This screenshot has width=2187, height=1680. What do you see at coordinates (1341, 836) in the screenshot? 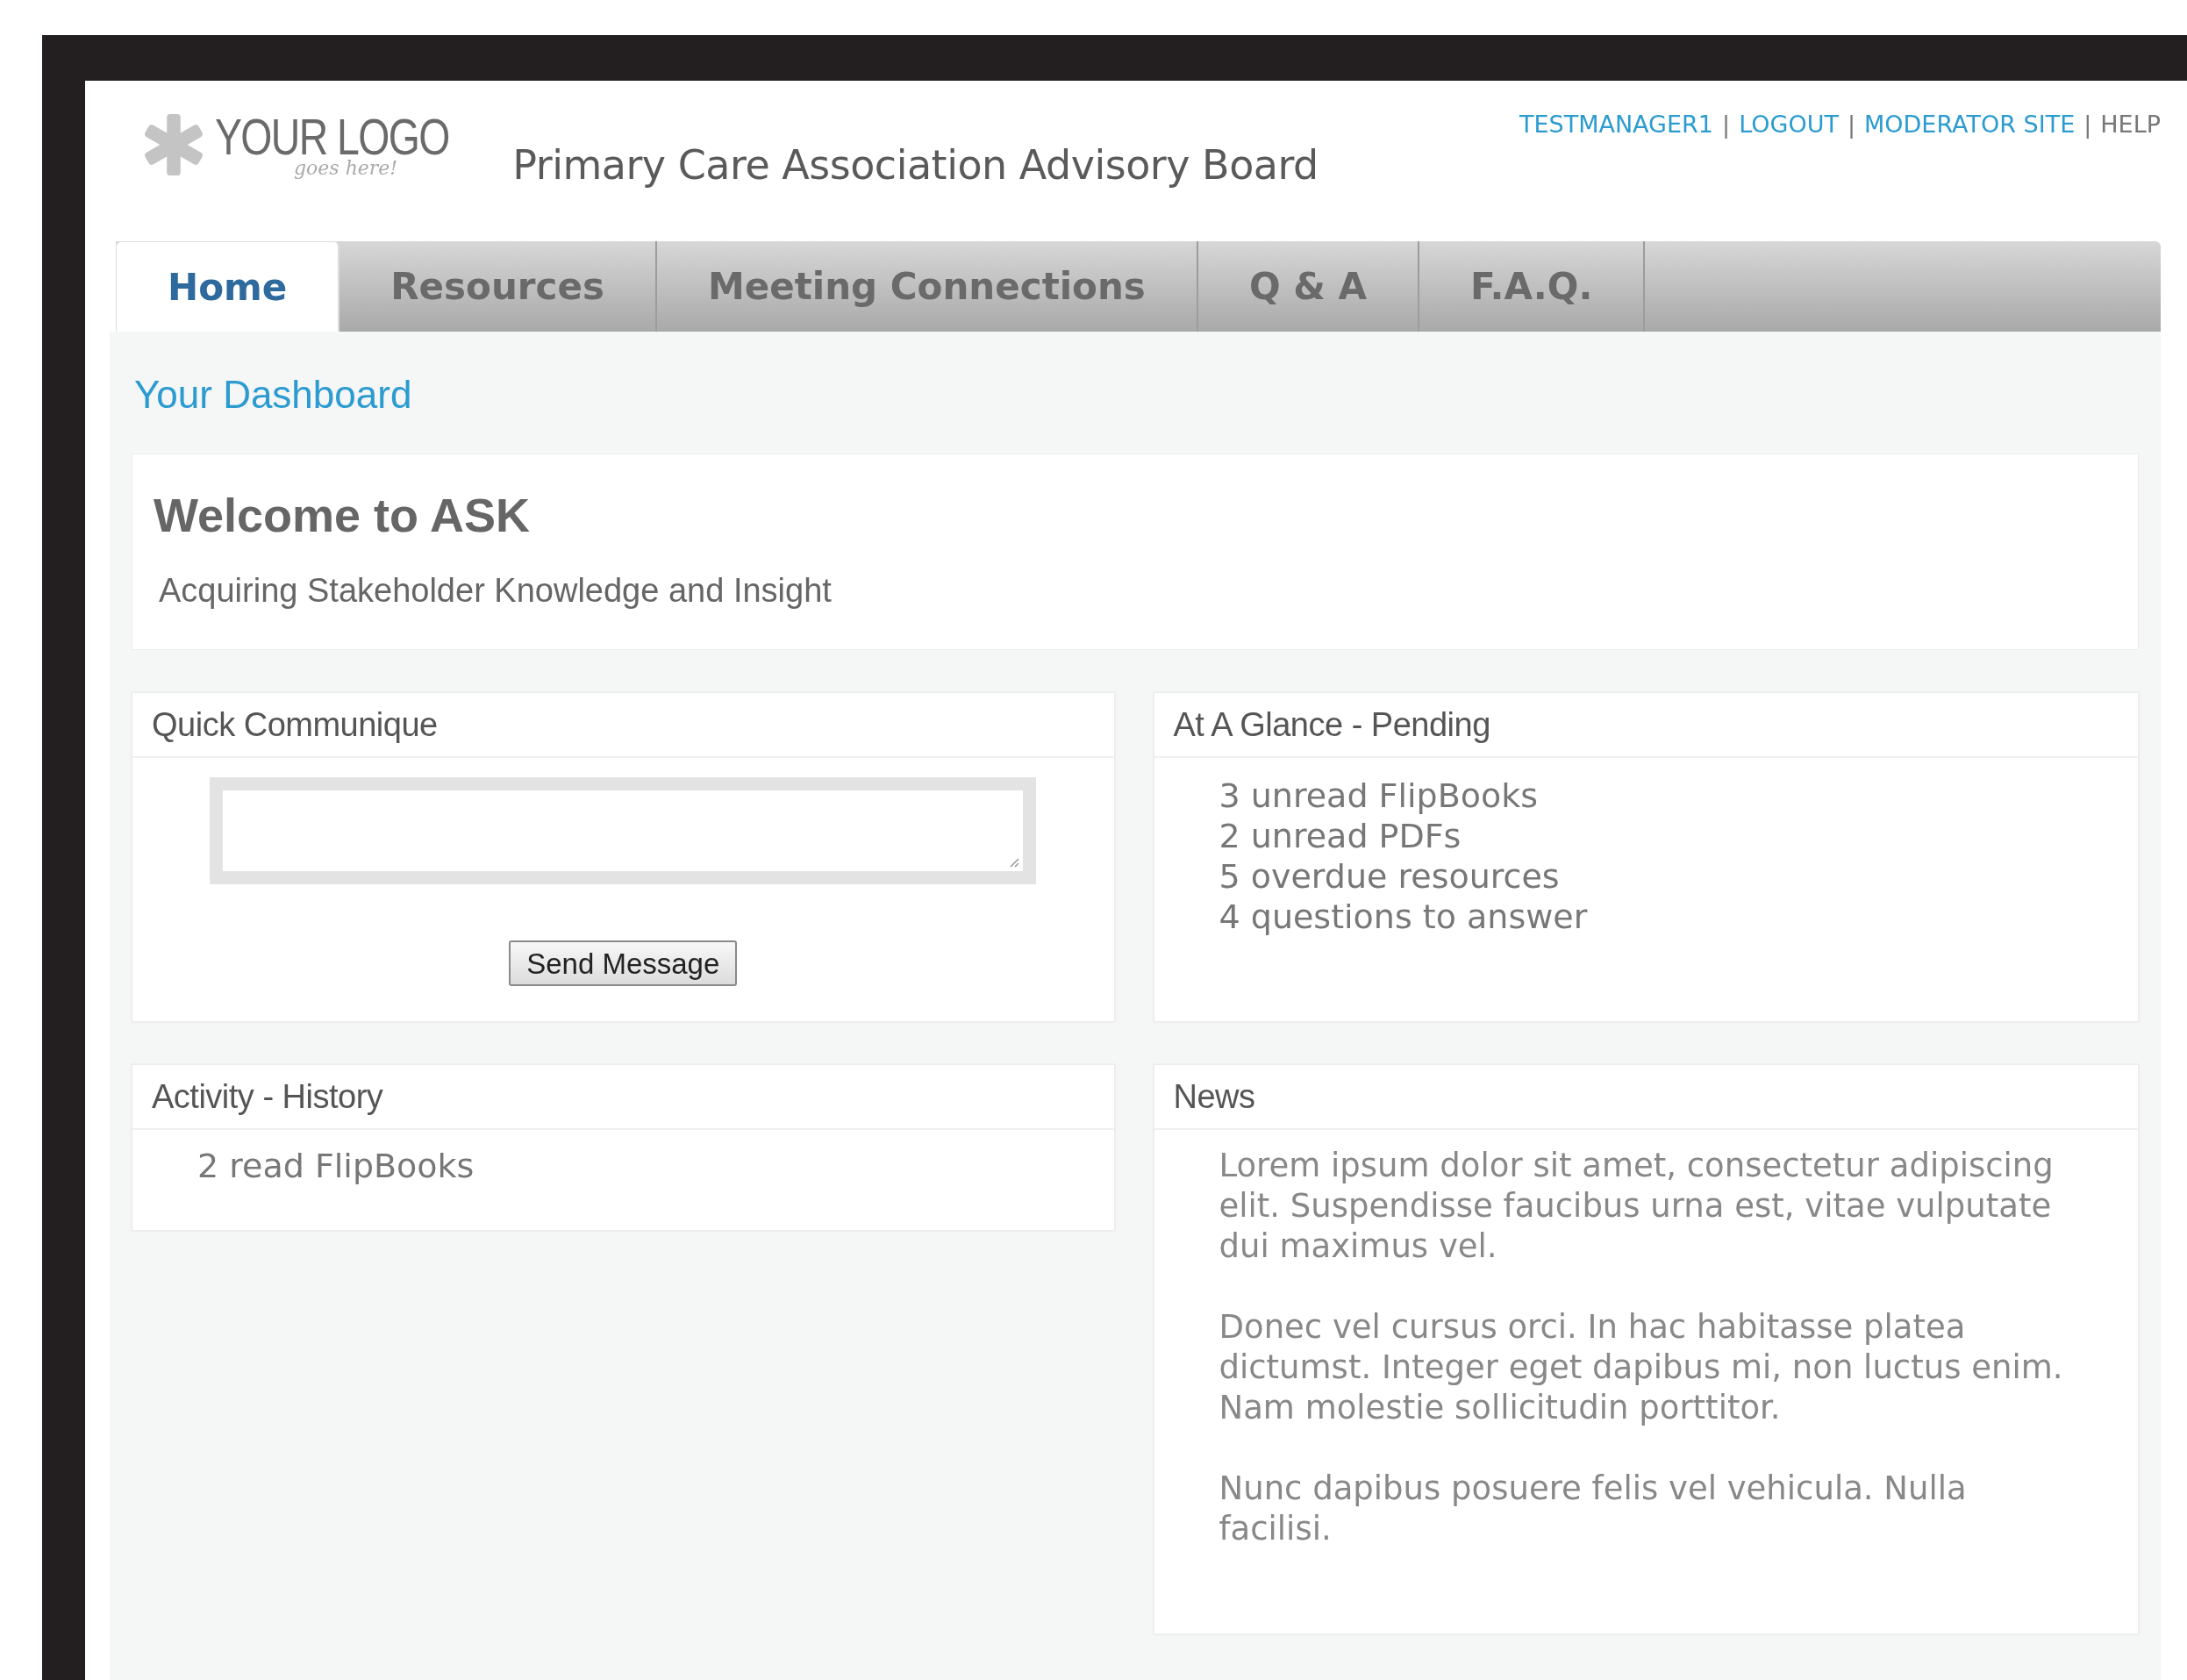
I see `pending-item: 2 unread PDFs` at bounding box center [1341, 836].